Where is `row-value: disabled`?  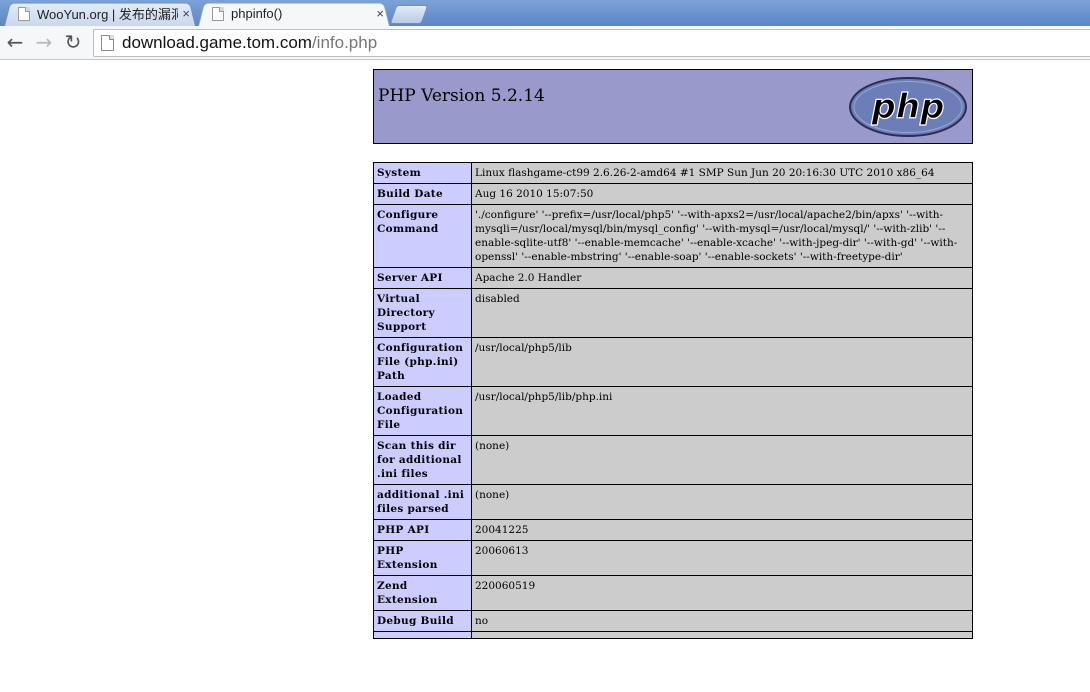
row-value: disabled is located at coordinates (722, 313).